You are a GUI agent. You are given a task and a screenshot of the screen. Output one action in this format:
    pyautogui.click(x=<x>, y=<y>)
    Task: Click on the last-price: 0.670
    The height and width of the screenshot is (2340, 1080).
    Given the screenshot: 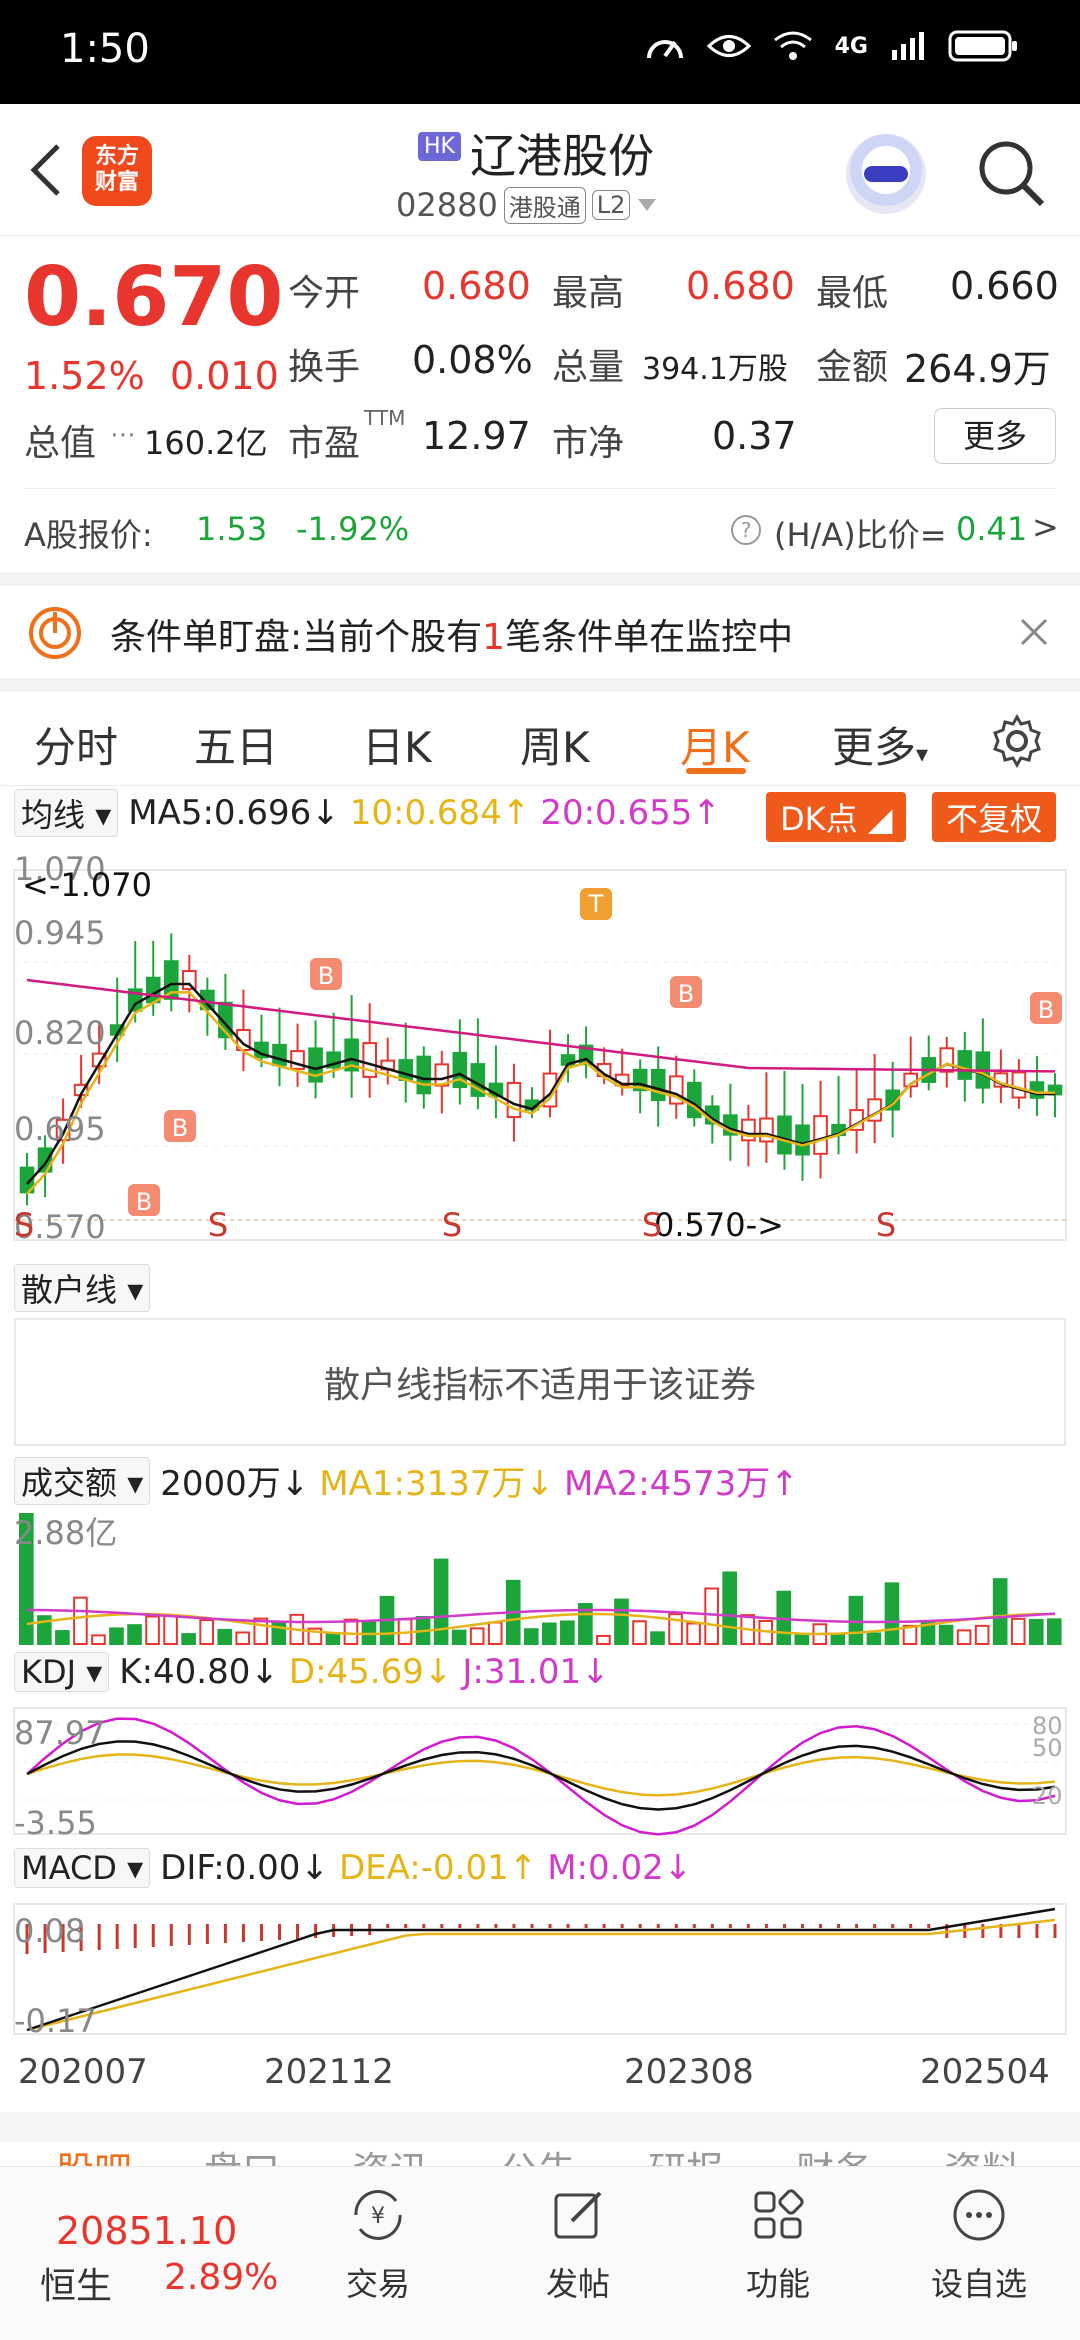 What is the action you would take?
    pyautogui.click(x=154, y=297)
    